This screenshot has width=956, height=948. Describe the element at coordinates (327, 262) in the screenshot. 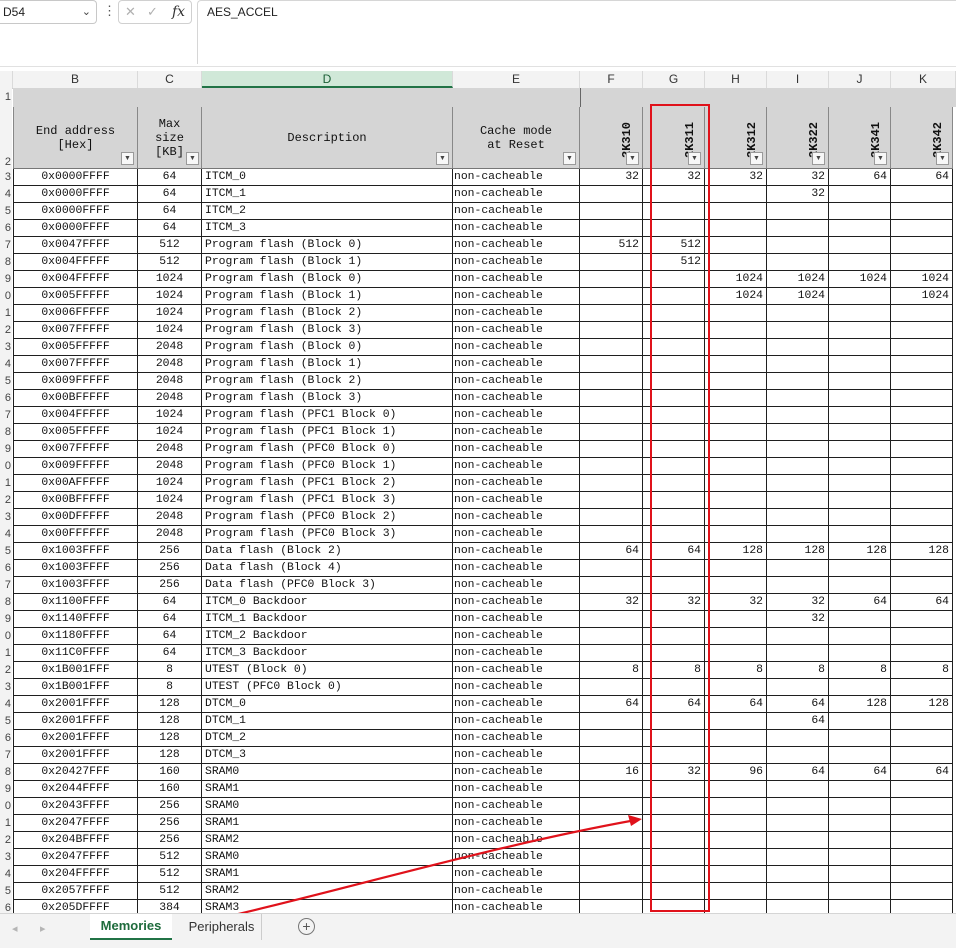

I see `cell-description: Program flash (Block 1)` at that location.